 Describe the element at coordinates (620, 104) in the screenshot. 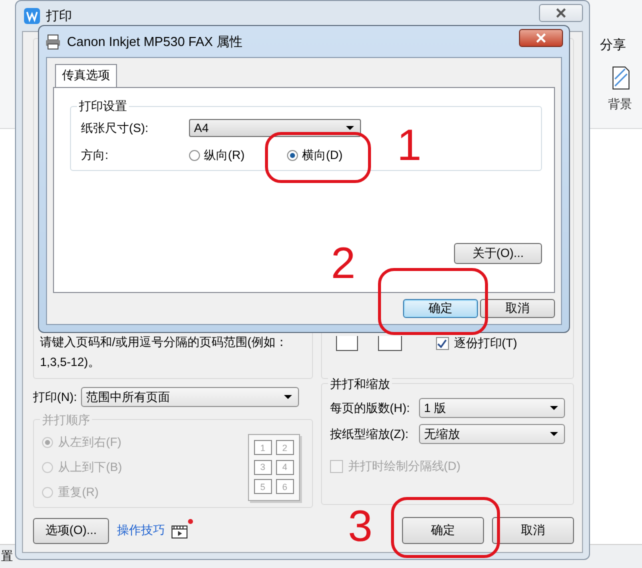

I see `ribbon-label: 背景` at that location.